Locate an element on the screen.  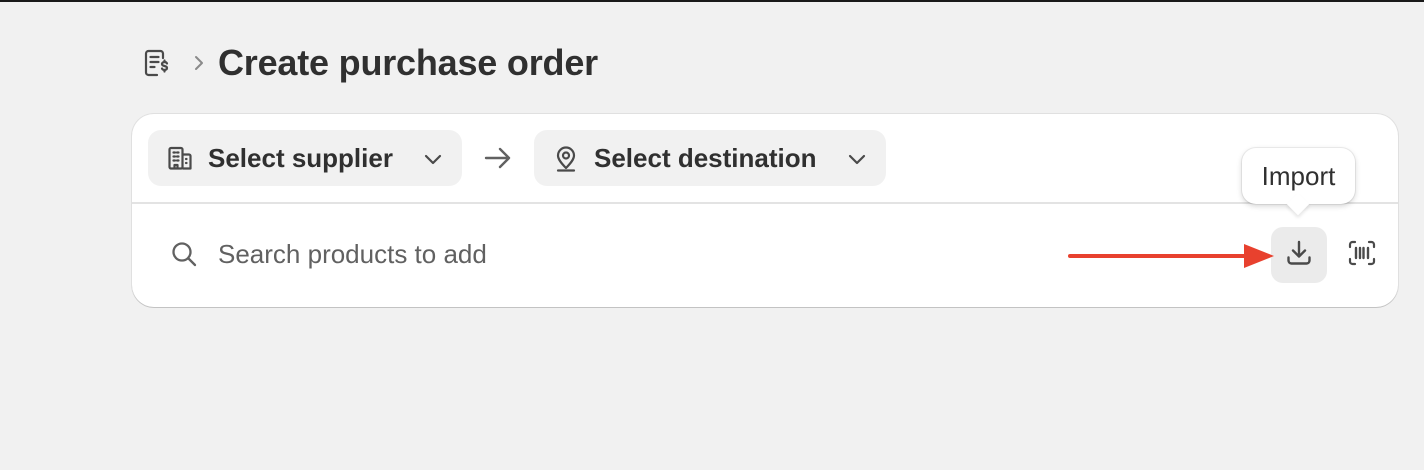
search-products-input is located at coordinates (638, 254).